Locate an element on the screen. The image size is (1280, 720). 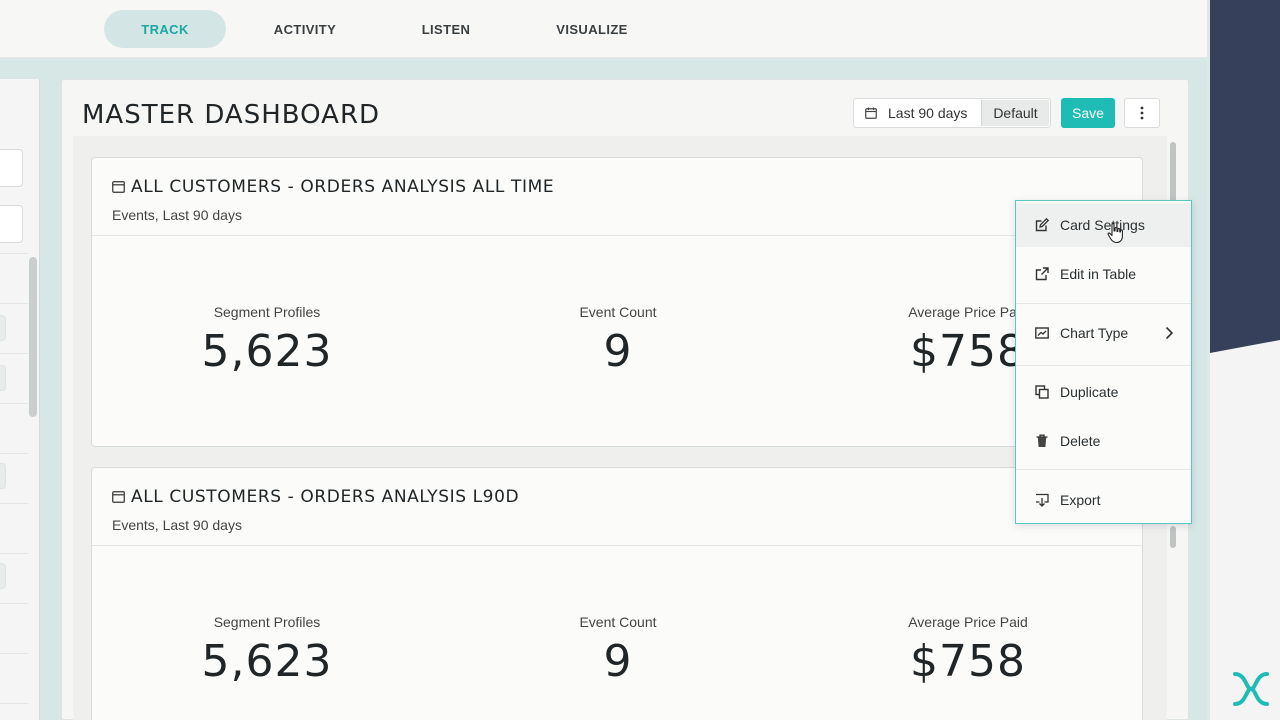
date-range-label: Last 90 days is located at coordinates (928, 113).